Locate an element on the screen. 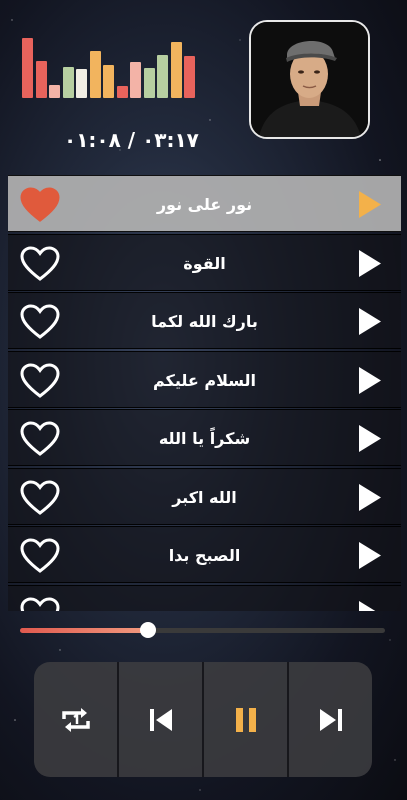  track-title: القوة is located at coordinates (204, 263).